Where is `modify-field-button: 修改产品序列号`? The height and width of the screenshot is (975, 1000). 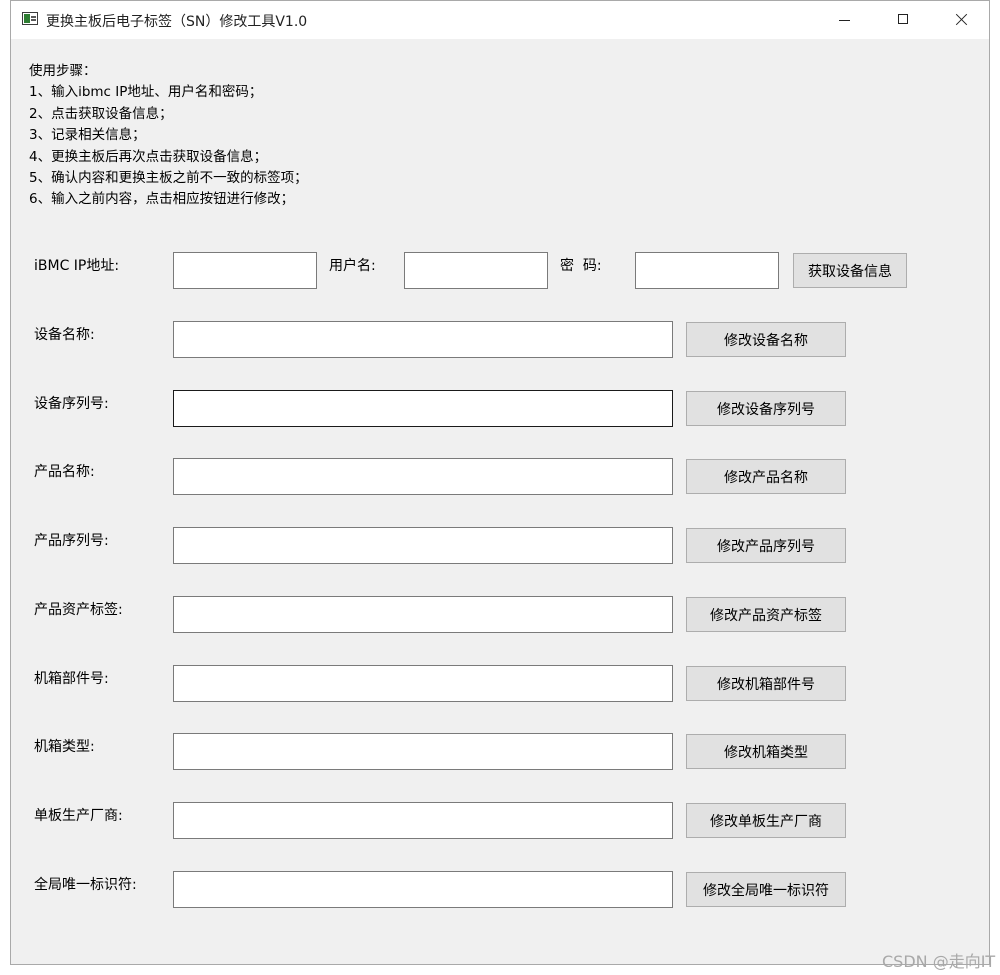 modify-field-button: 修改产品序列号 is located at coordinates (766, 545).